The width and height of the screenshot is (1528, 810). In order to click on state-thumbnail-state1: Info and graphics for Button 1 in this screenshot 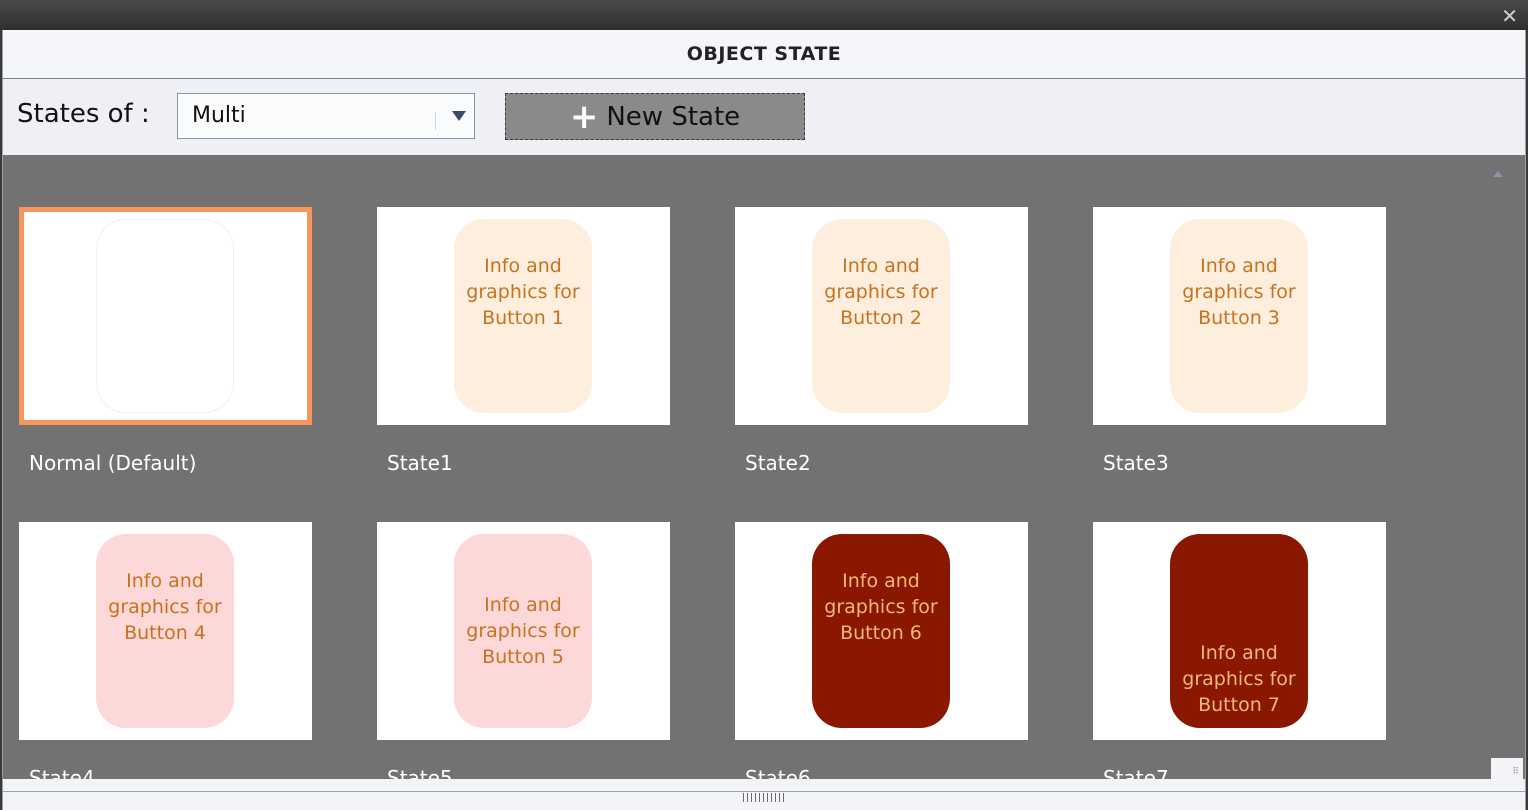, I will do `click(523, 316)`.